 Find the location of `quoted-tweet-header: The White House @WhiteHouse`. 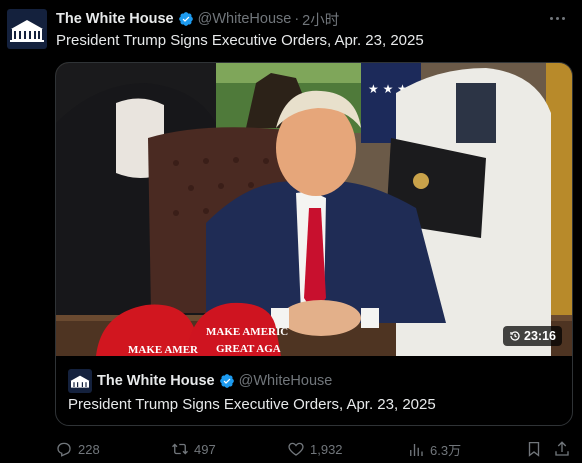

quoted-tweet-header: The White House @WhiteHouse is located at coordinates (200, 381).